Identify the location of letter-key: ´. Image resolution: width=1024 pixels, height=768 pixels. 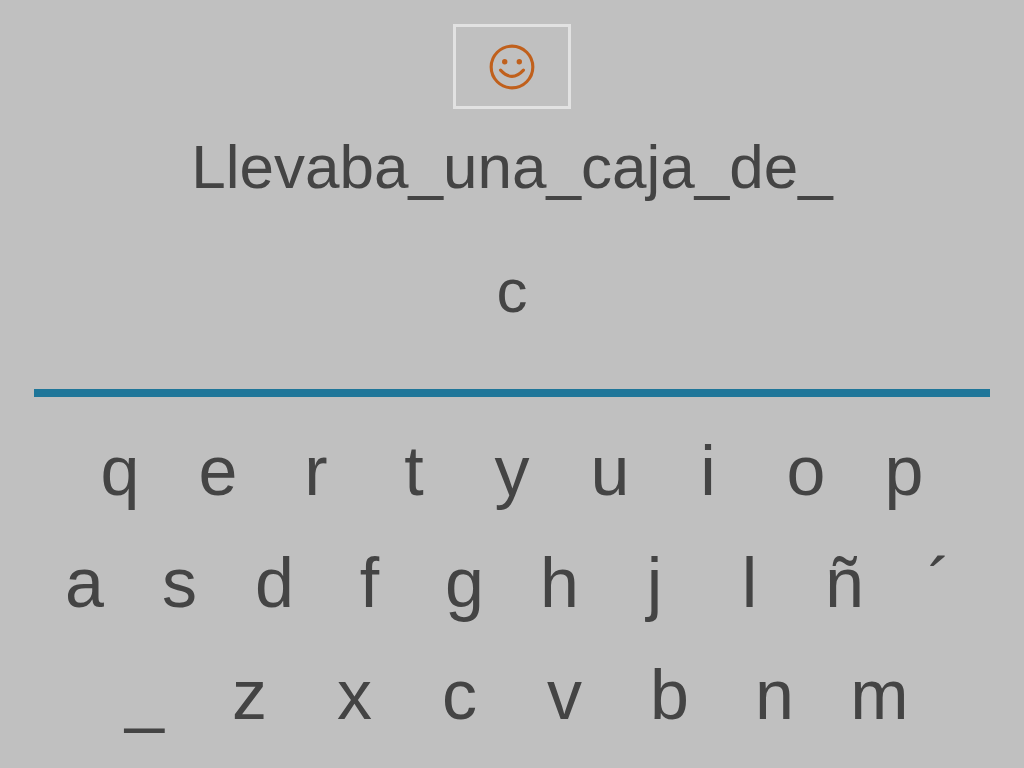
(939, 583).